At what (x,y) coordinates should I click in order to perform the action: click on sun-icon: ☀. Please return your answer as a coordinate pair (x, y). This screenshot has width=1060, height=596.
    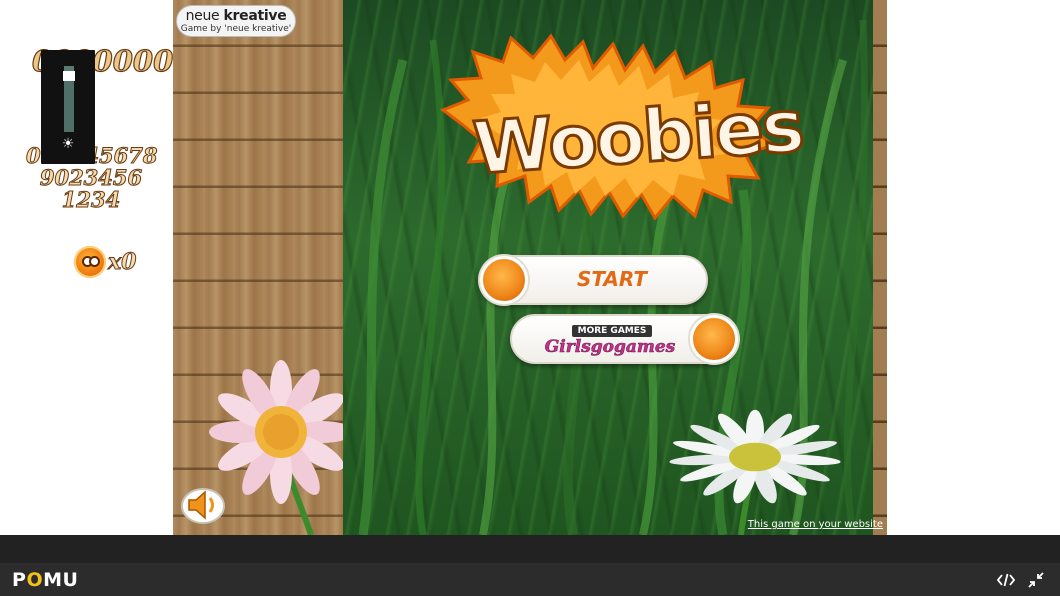
    Looking at the image, I should click on (68, 144).